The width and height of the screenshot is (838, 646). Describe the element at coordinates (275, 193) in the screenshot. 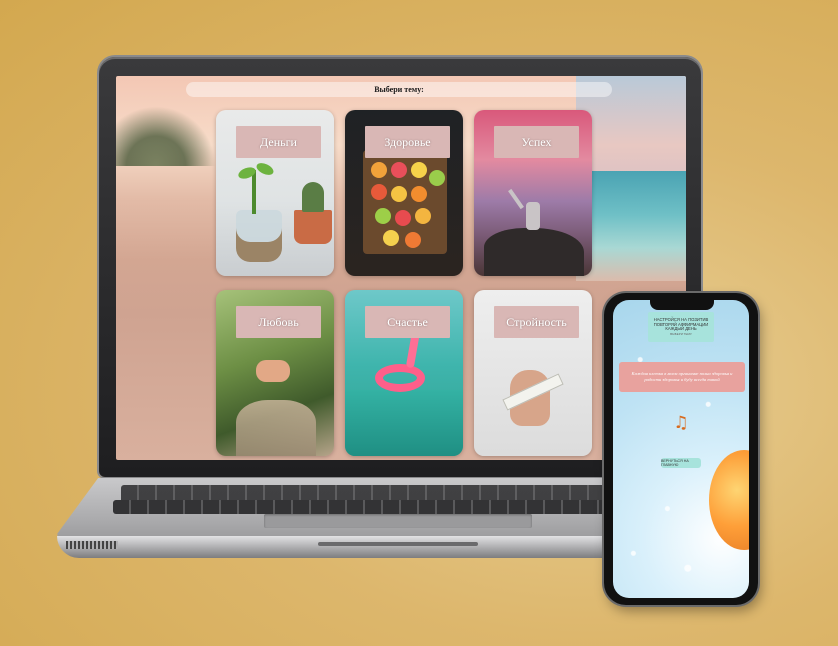

I see `topic-card-money: Деньги` at that location.